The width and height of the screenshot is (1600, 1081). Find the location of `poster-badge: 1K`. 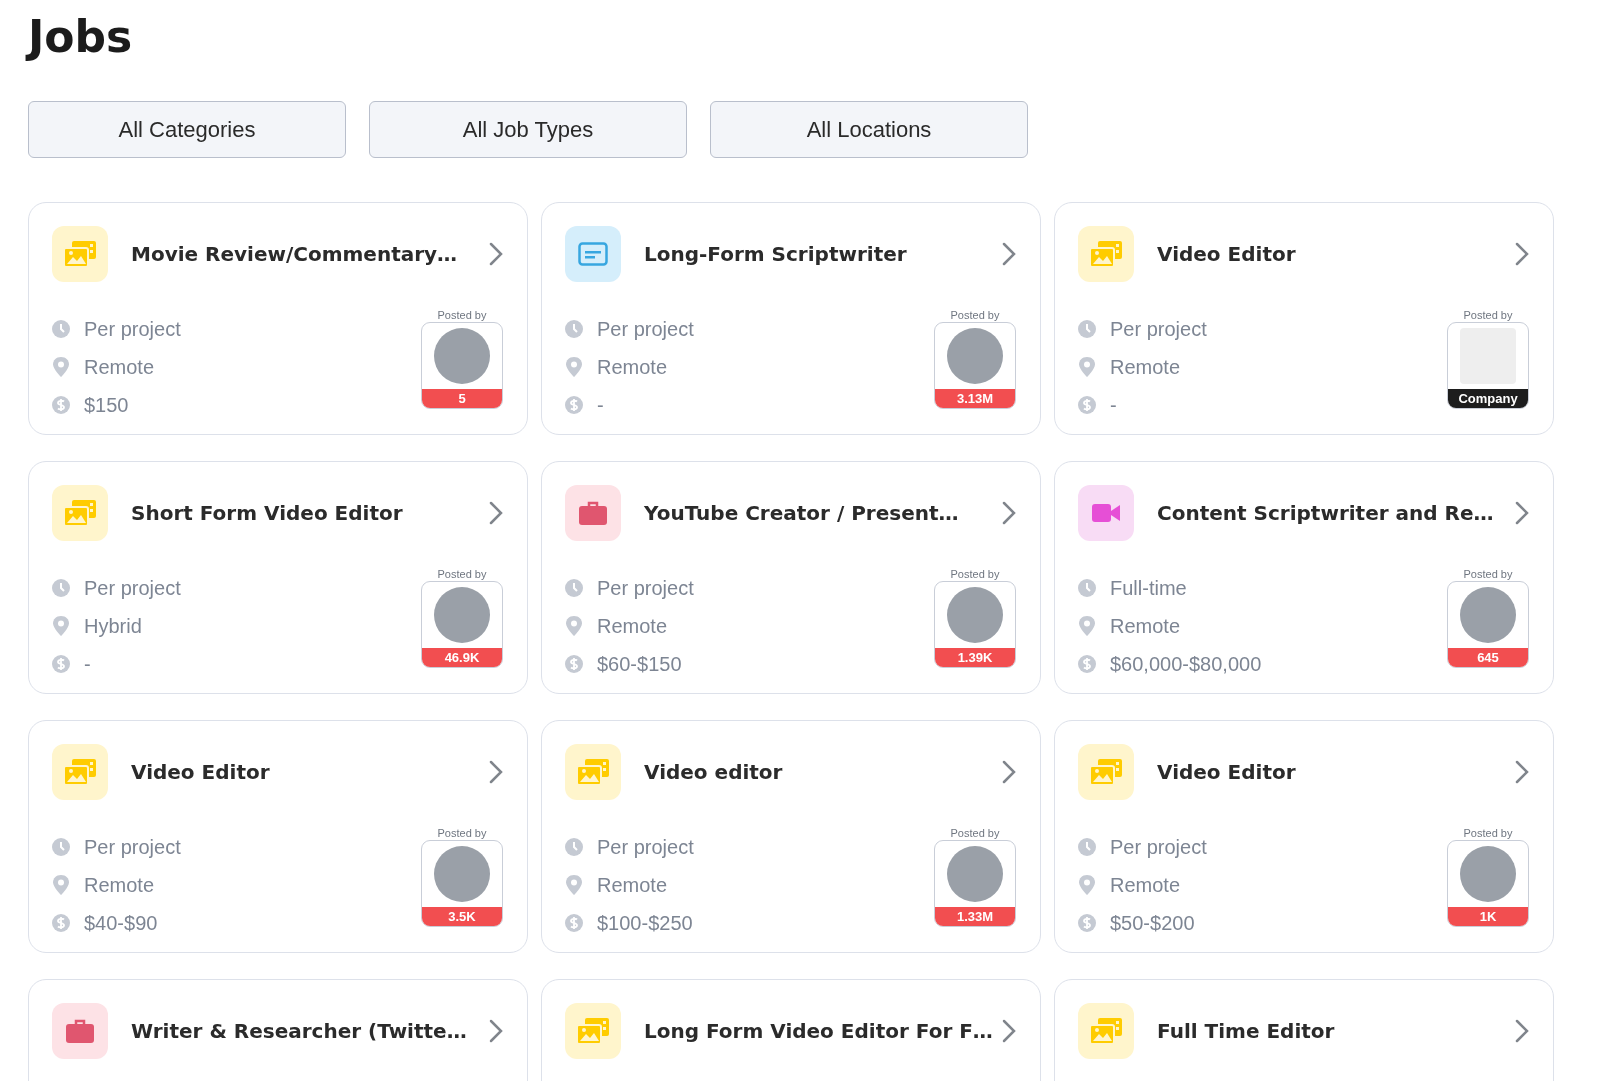

poster-badge: 1K is located at coordinates (1488, 883).